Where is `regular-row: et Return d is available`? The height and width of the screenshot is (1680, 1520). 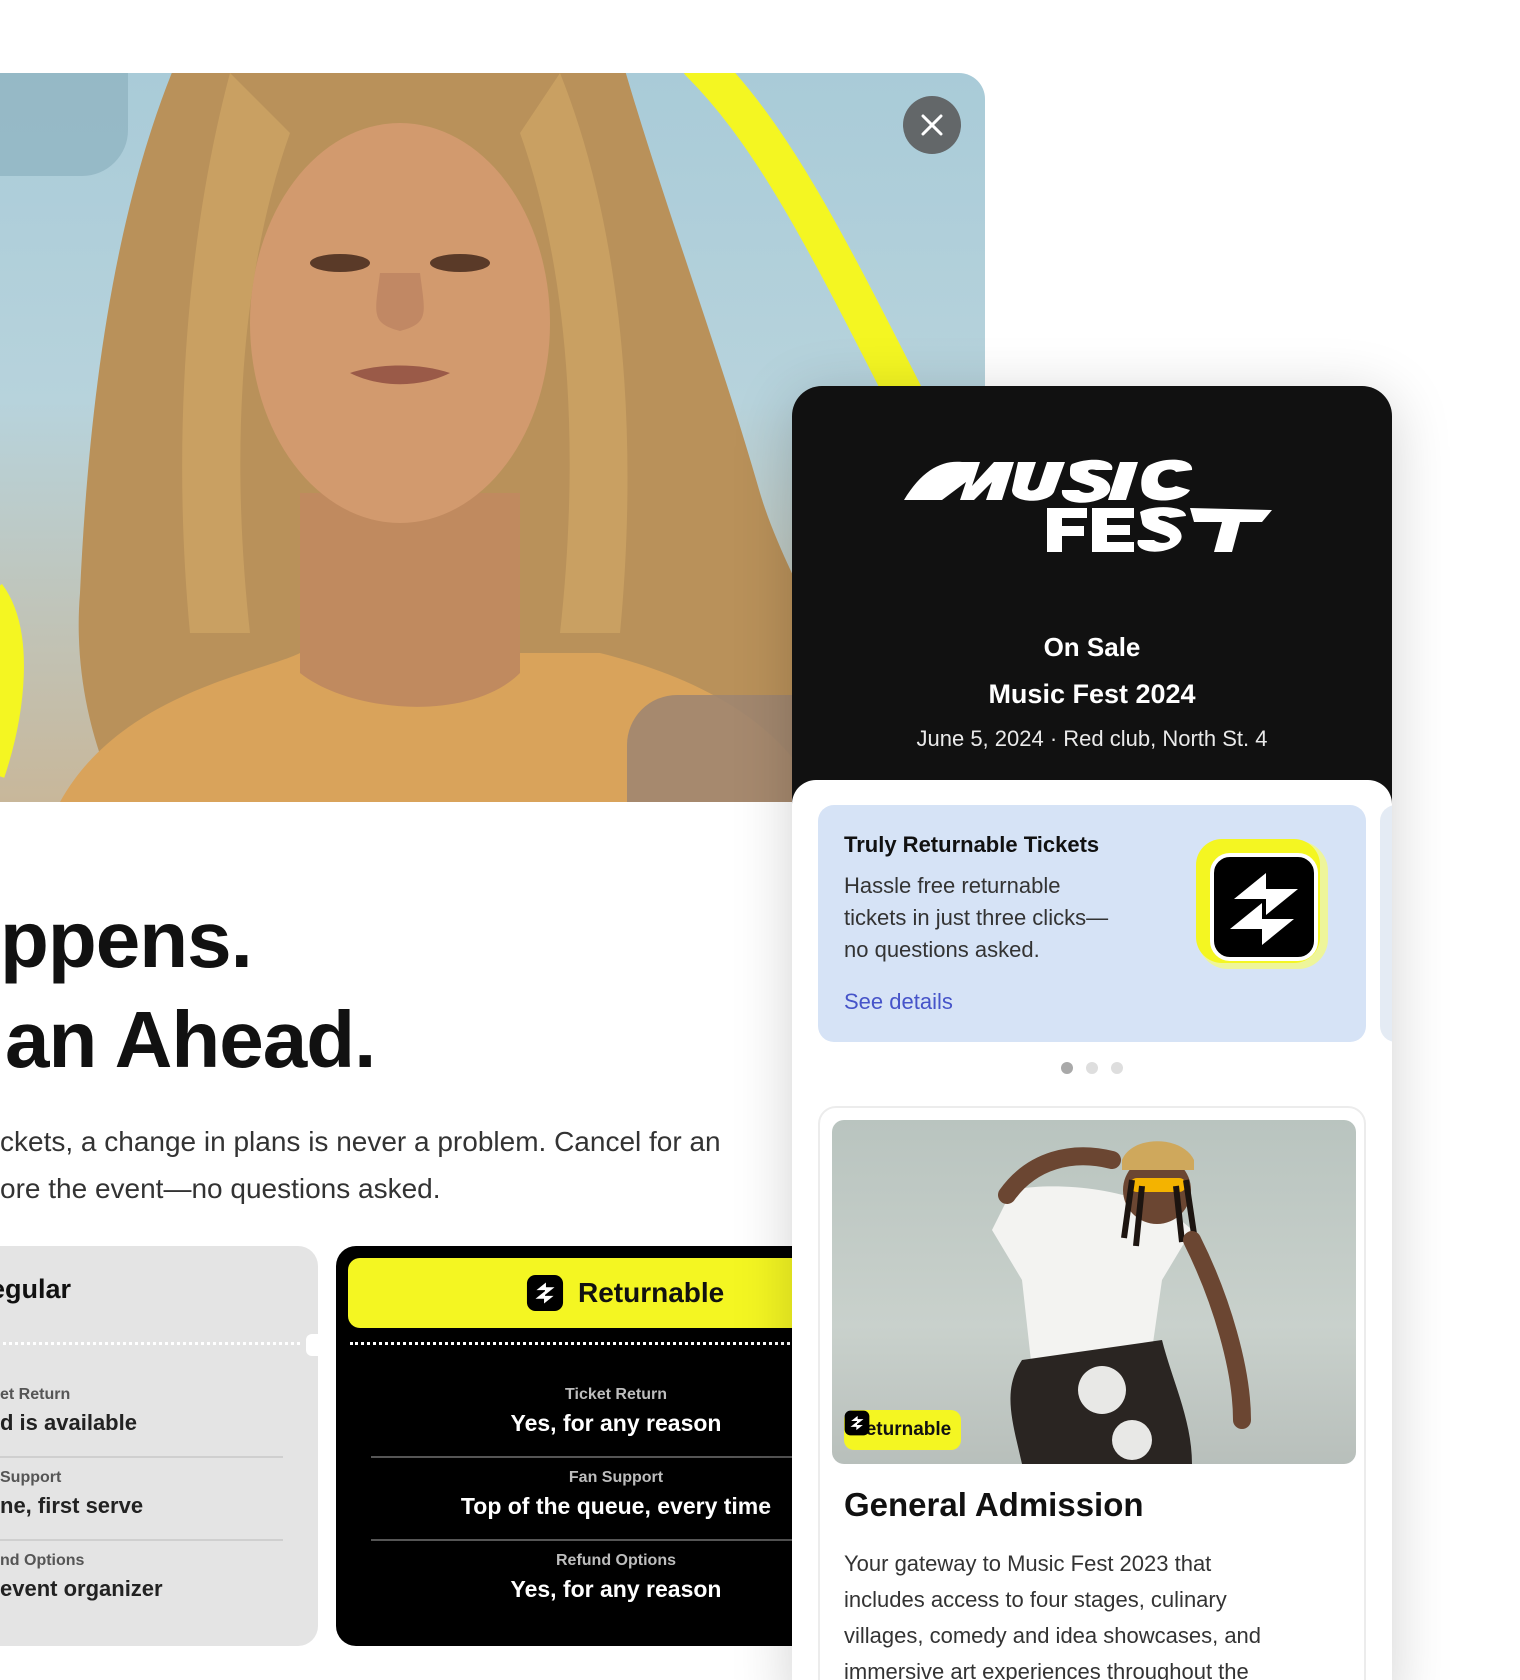 regular-row: et Return d is available is located at coordinates (159, 1411).